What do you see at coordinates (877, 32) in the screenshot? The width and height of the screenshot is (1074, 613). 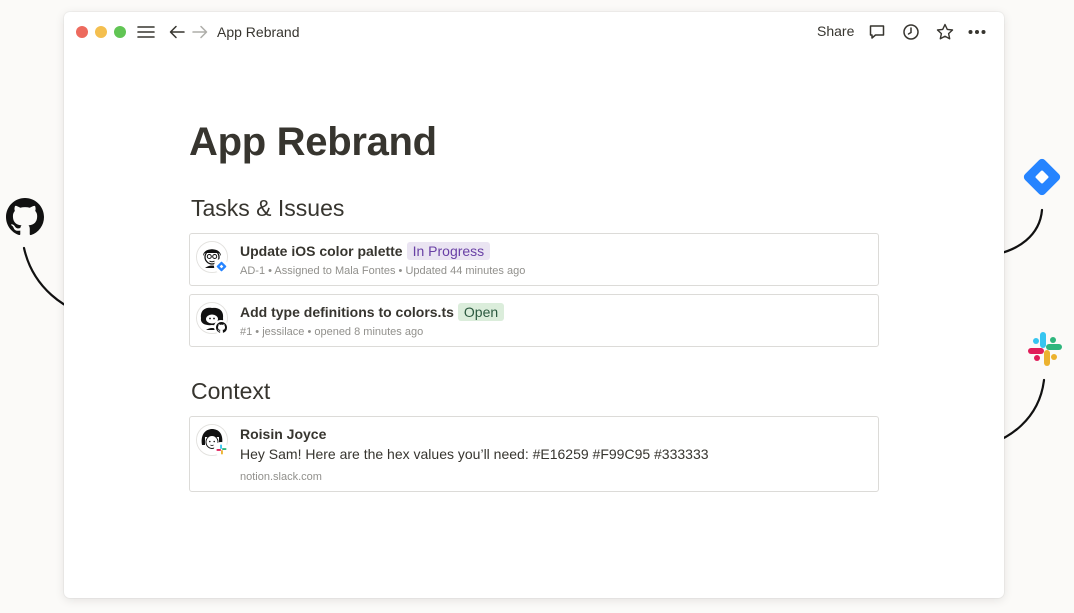 I see `comment-icon` at bounding box center [877, 32].